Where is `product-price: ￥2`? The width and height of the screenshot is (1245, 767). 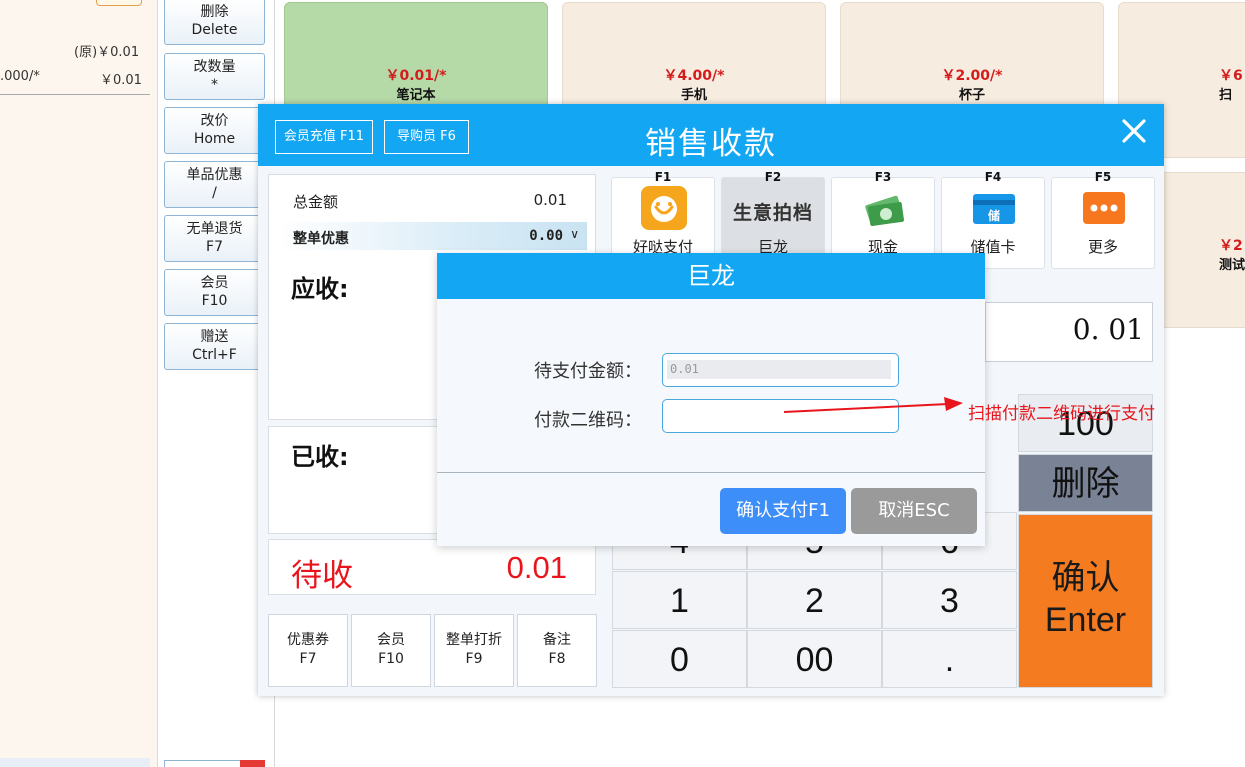
product-price: ￥2 is located at coordinates (1231, 246).